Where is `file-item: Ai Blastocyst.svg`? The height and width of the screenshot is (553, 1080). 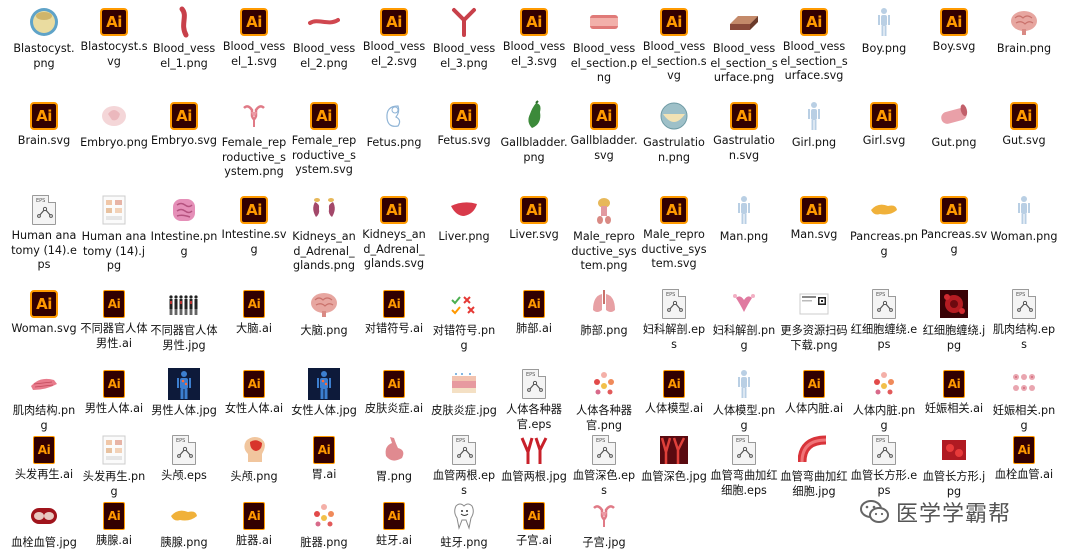
file-item: Ai Blastocyst.svg is located at coordinates (114, 37).